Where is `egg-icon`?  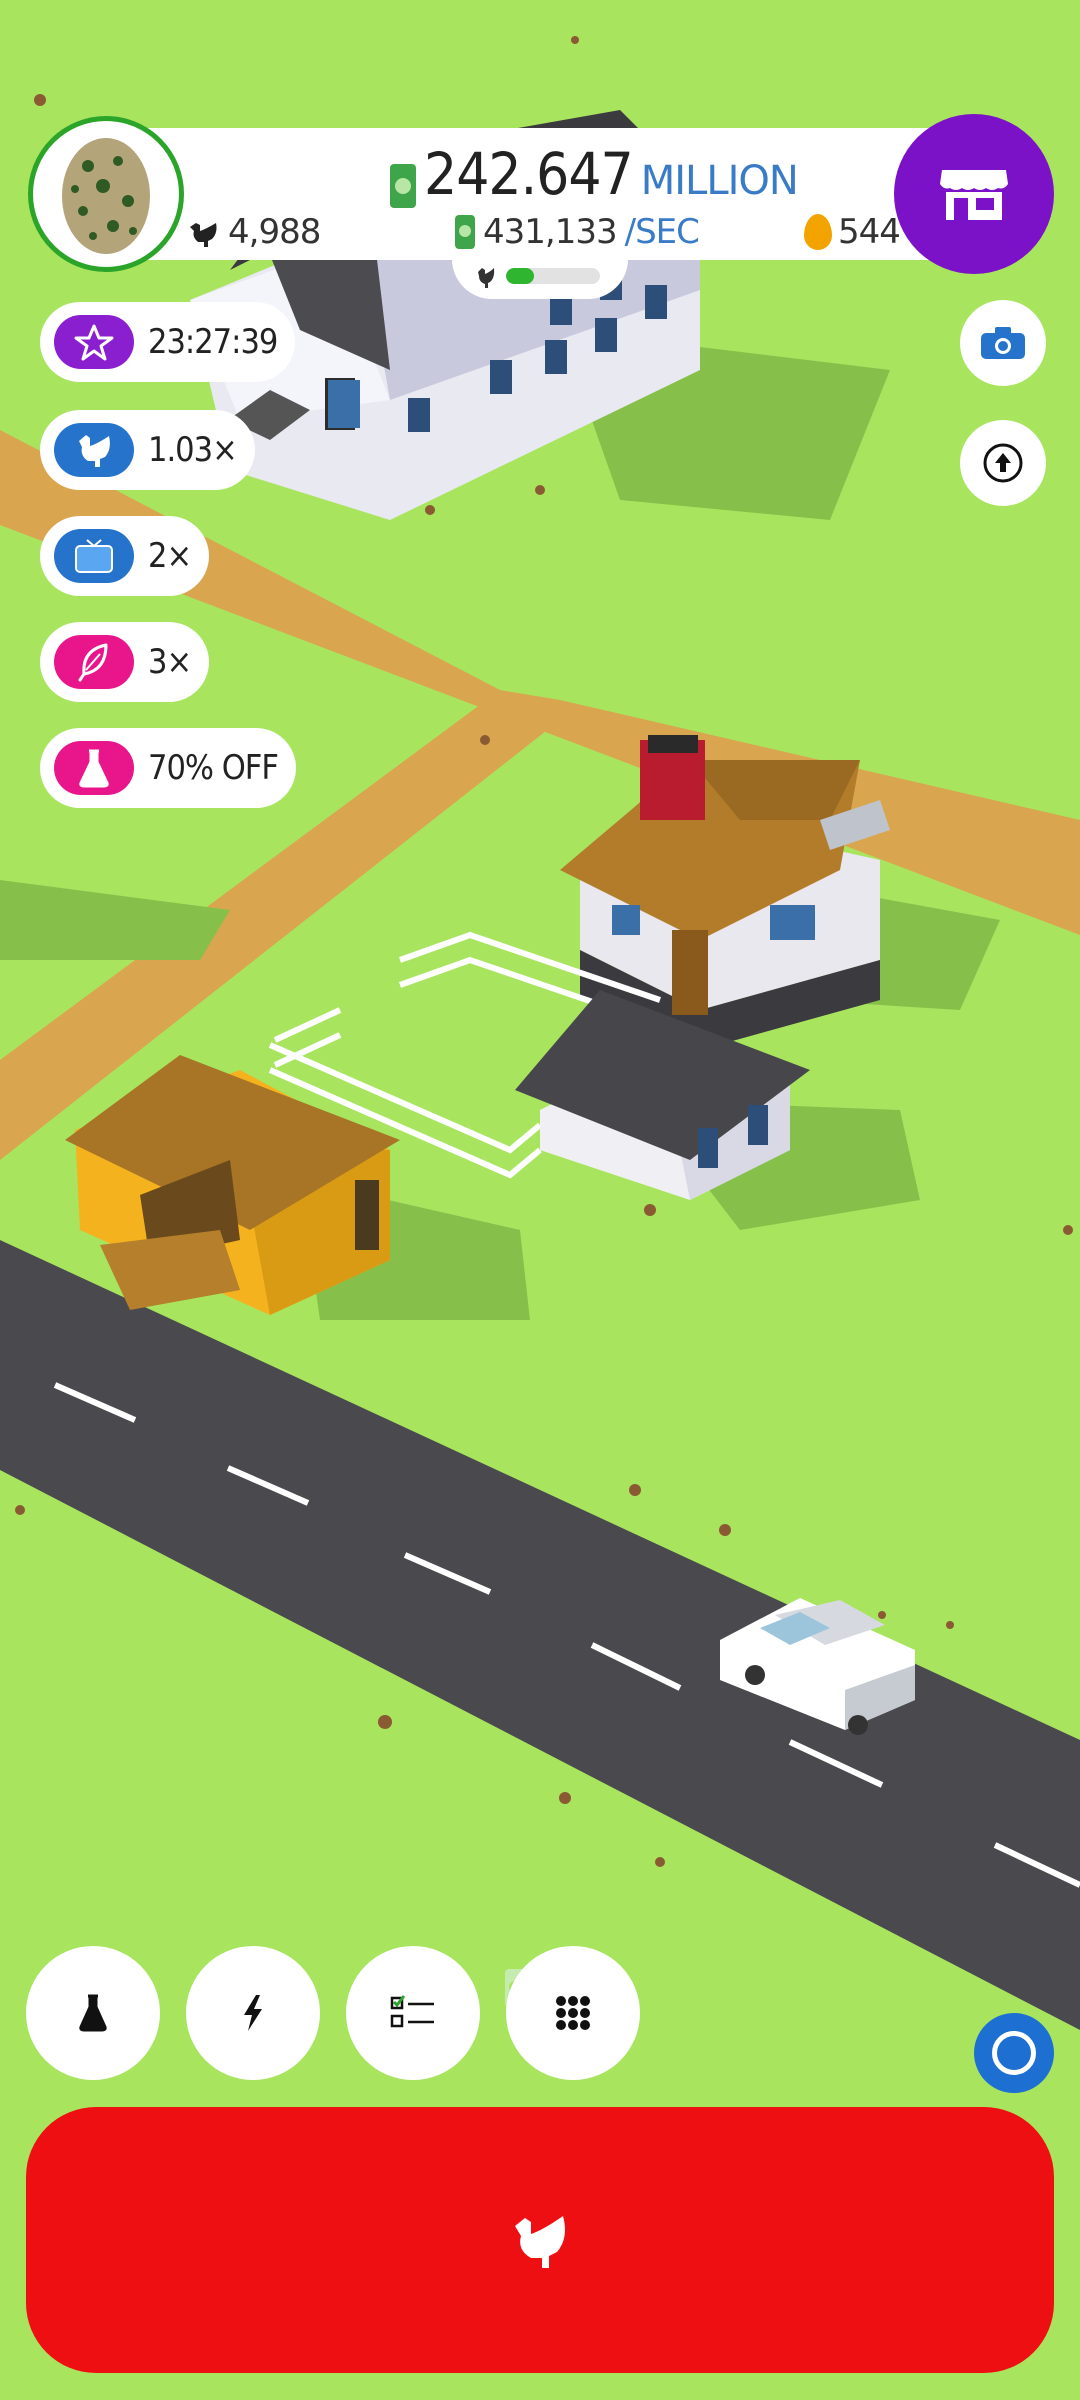 egg-icon is located at coordinates (106, 196).